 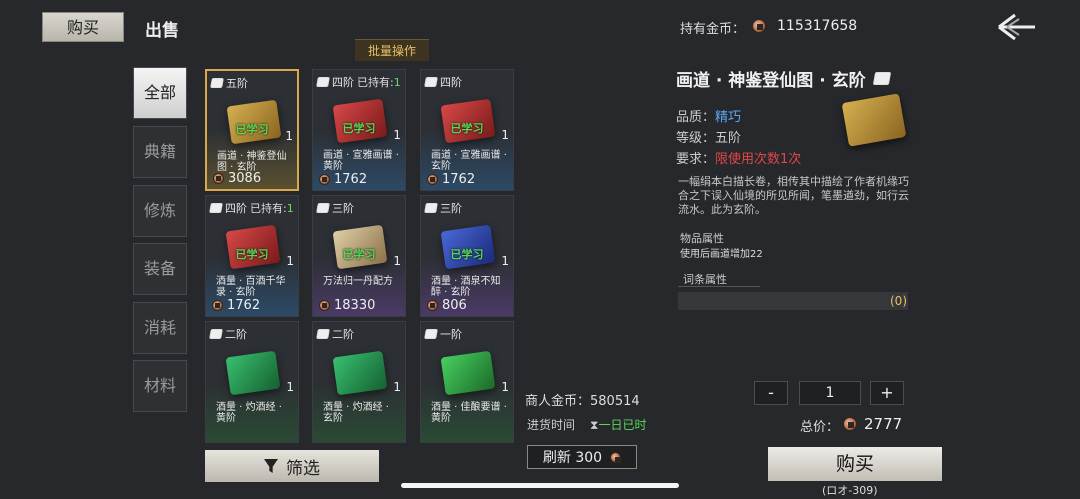 I want to click on quality-row: 品质：精巧, so click(x=708, y=115).